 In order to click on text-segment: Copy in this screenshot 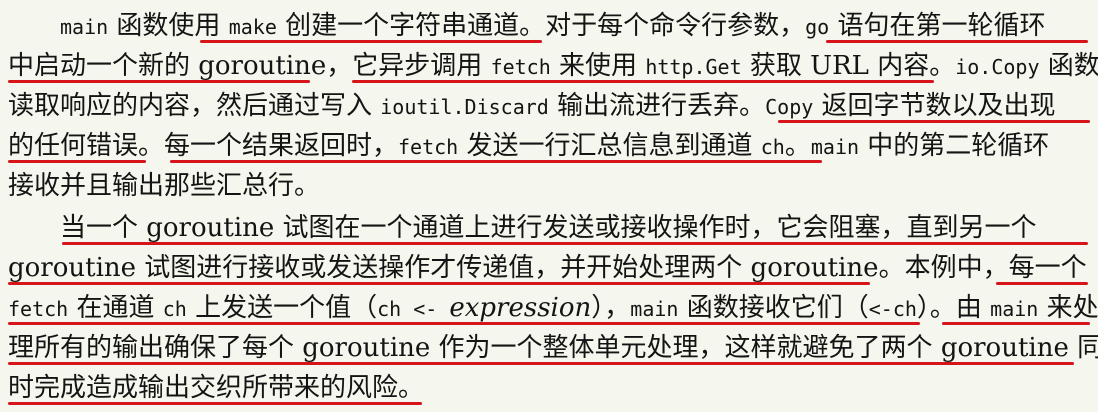, I will do `click(789, 107)`.